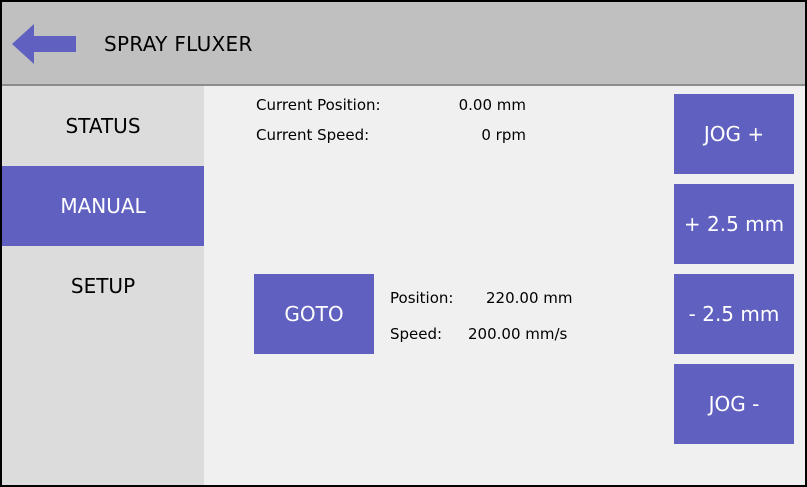 This screenshot has width=807, height=487. I want to click on page-title: SPRAY FLUXER, so click(178, 44).